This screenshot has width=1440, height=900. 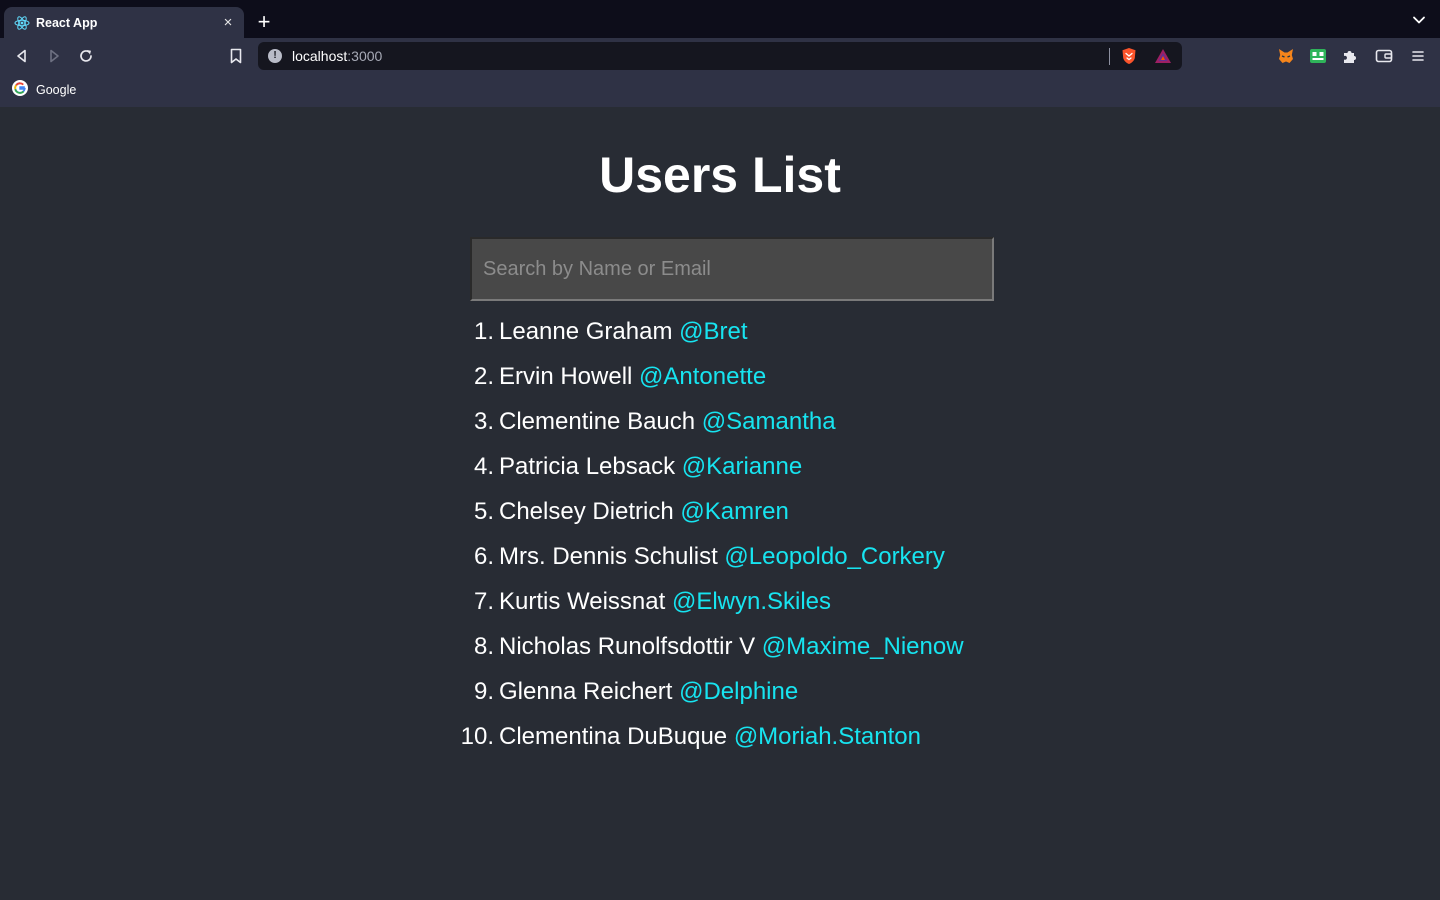 I want to click on user-name: Clementina DuBuque, so click(x=613, y=736).